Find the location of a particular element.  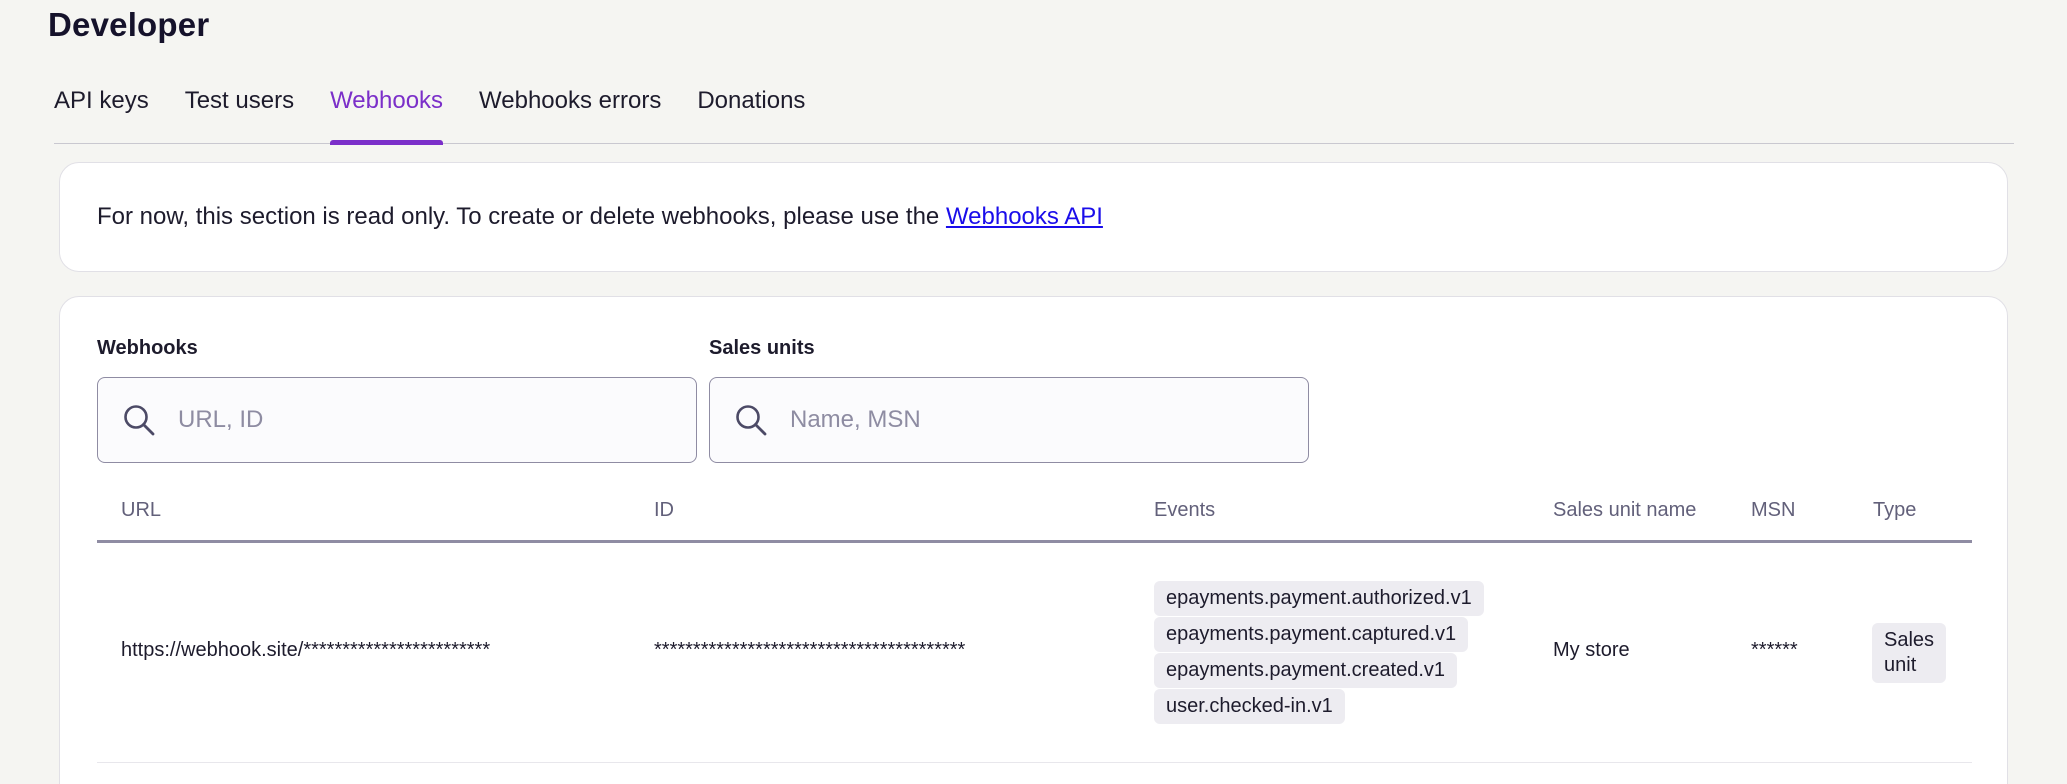

sales-units-search-box is located at coordinates (1009, 420).